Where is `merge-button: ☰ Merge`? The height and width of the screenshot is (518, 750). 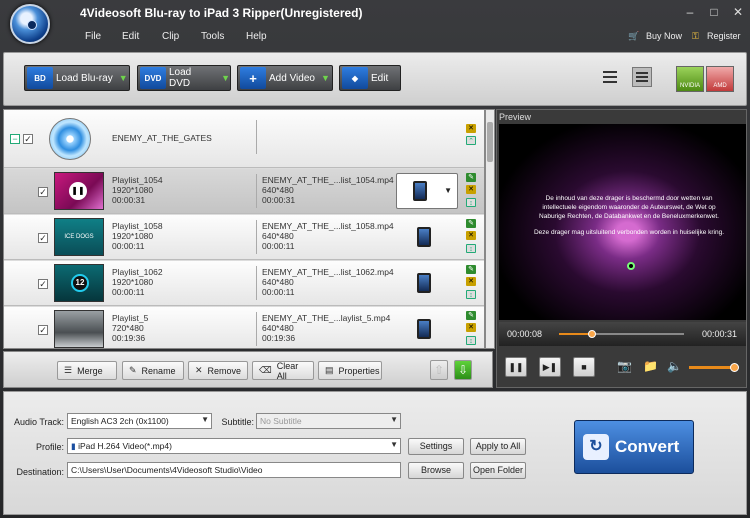
merge-button: ☰ Merge is located at coordinates (87, 370).